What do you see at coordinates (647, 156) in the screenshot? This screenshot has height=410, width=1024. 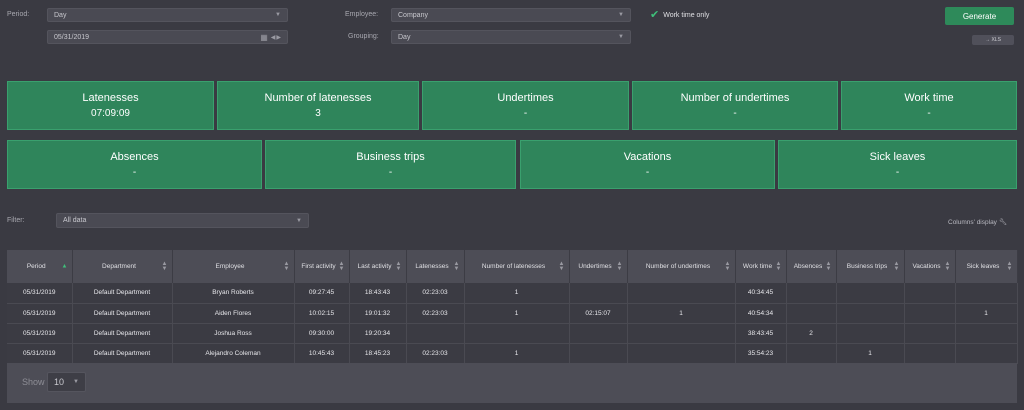 I see `card-title: Vacations` at bounding box center [647, 156].